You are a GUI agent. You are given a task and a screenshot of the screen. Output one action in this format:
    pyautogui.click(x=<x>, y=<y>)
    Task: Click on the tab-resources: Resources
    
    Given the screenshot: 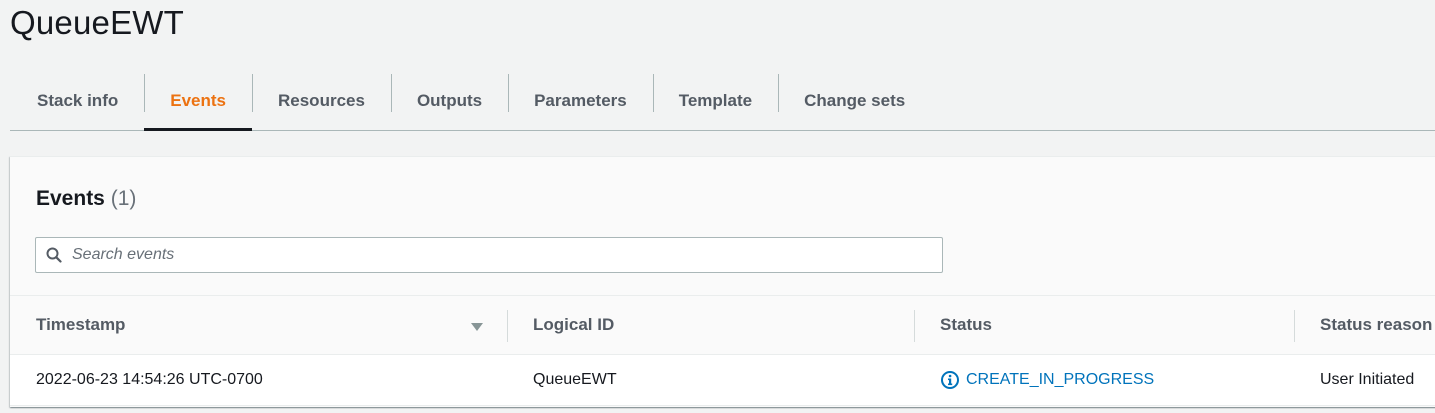 What is the action you would take?
    pyautogui.click(x=321, y=101)
    